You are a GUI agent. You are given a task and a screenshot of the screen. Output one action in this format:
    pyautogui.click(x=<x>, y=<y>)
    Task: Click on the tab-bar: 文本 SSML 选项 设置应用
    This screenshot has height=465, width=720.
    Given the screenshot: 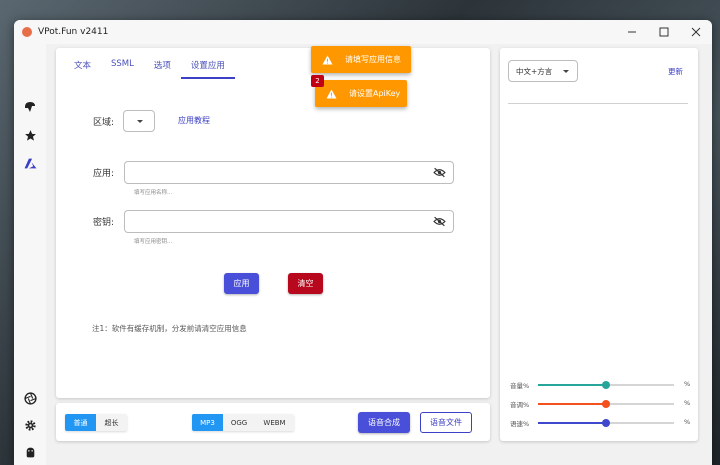 What is the action you would take?
    pyautogui.click(x=149, y=66)
    